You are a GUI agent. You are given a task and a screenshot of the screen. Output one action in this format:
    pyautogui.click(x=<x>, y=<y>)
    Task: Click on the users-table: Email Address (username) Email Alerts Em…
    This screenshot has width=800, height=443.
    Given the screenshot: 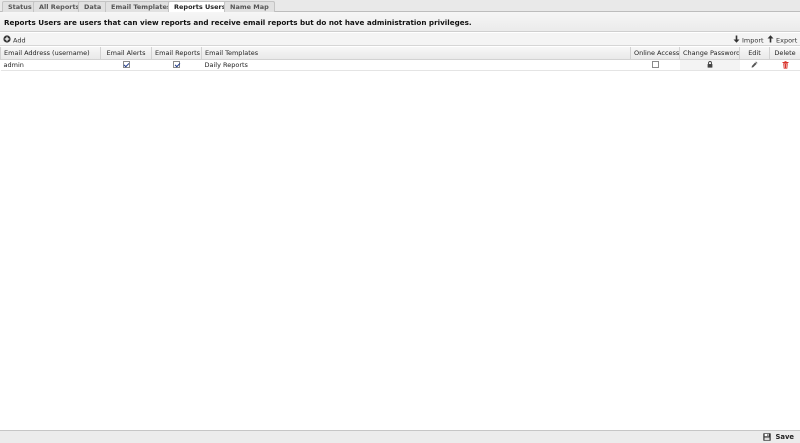 What is the action you would take?
    pyautogui.click(x=400, y=59)
    